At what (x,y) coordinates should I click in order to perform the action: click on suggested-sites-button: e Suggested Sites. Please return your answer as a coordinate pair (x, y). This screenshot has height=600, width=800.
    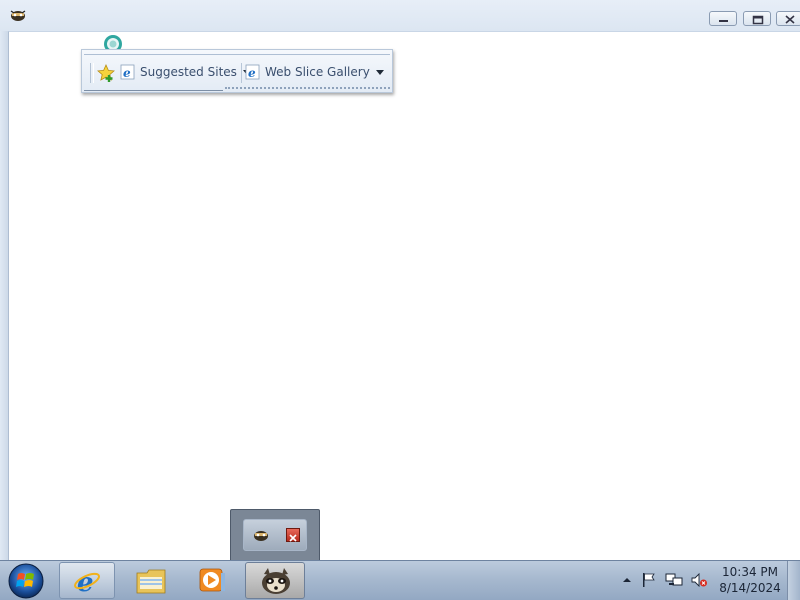
    Looking at the image, I should click on (185, 72).